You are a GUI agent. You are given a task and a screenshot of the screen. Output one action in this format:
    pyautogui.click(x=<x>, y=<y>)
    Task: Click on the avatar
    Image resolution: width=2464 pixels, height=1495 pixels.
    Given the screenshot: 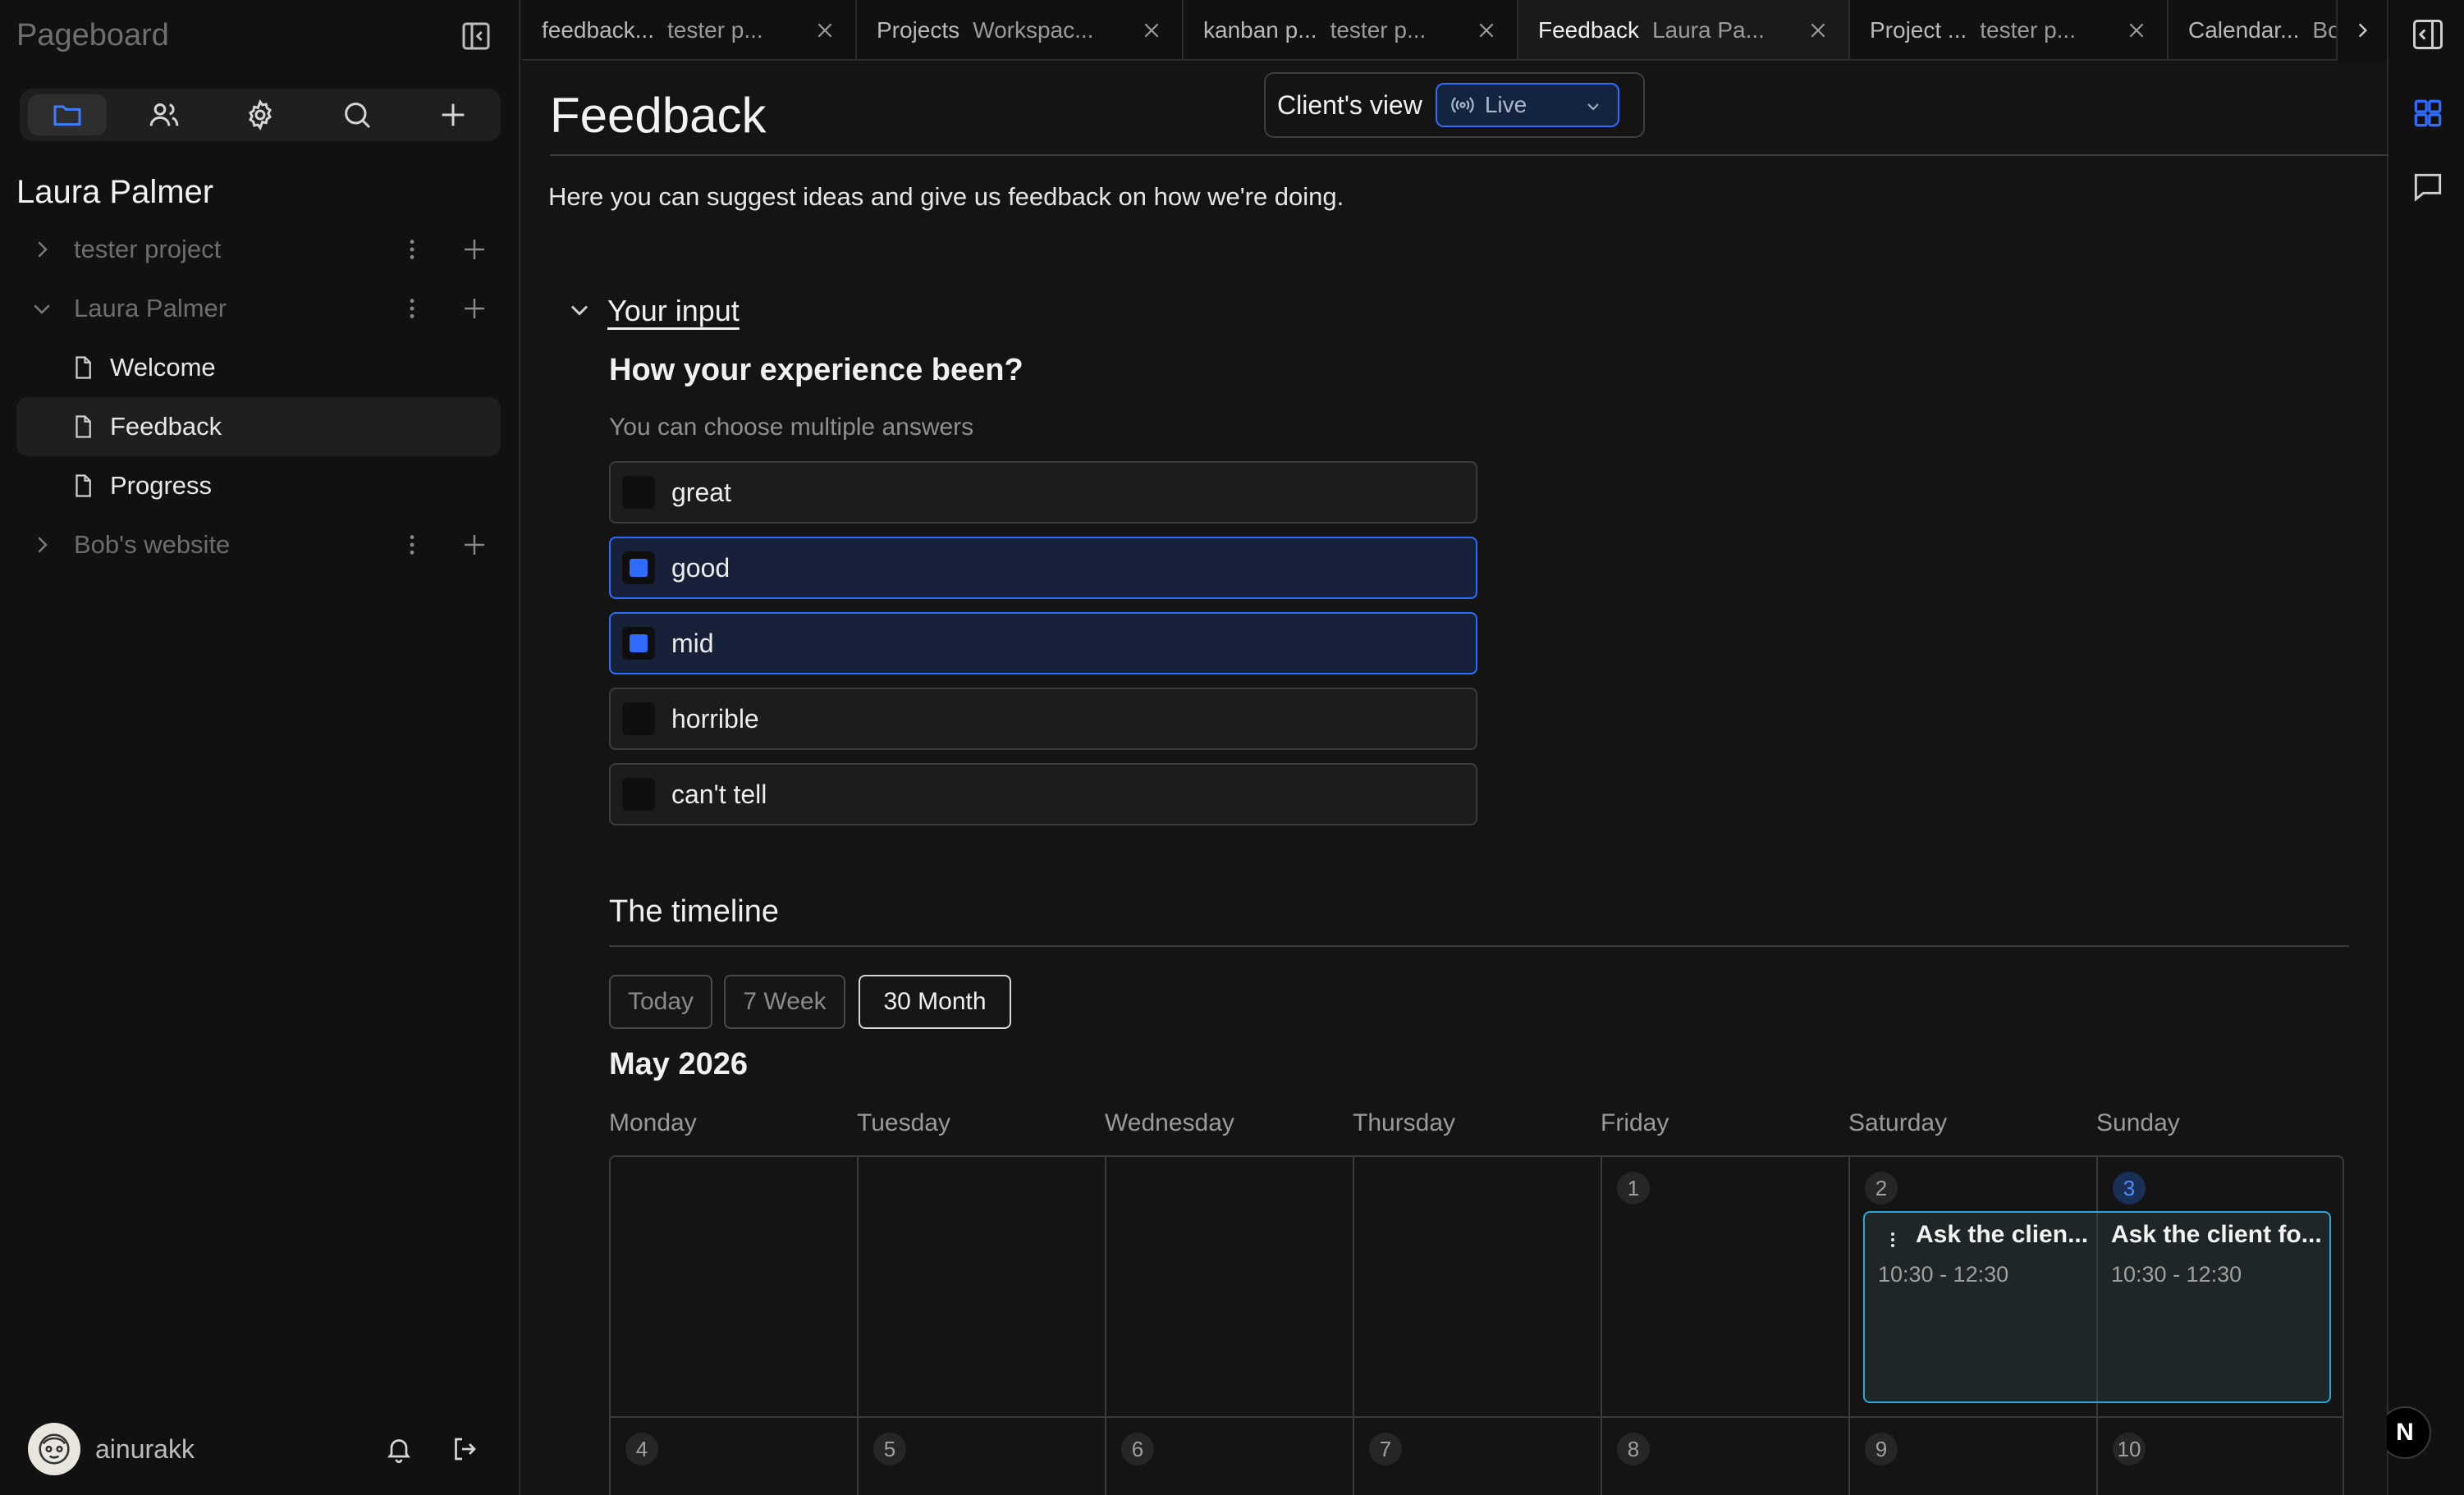 What is the action you would take?
    pyautogui.click(x=54, y=1449)
    